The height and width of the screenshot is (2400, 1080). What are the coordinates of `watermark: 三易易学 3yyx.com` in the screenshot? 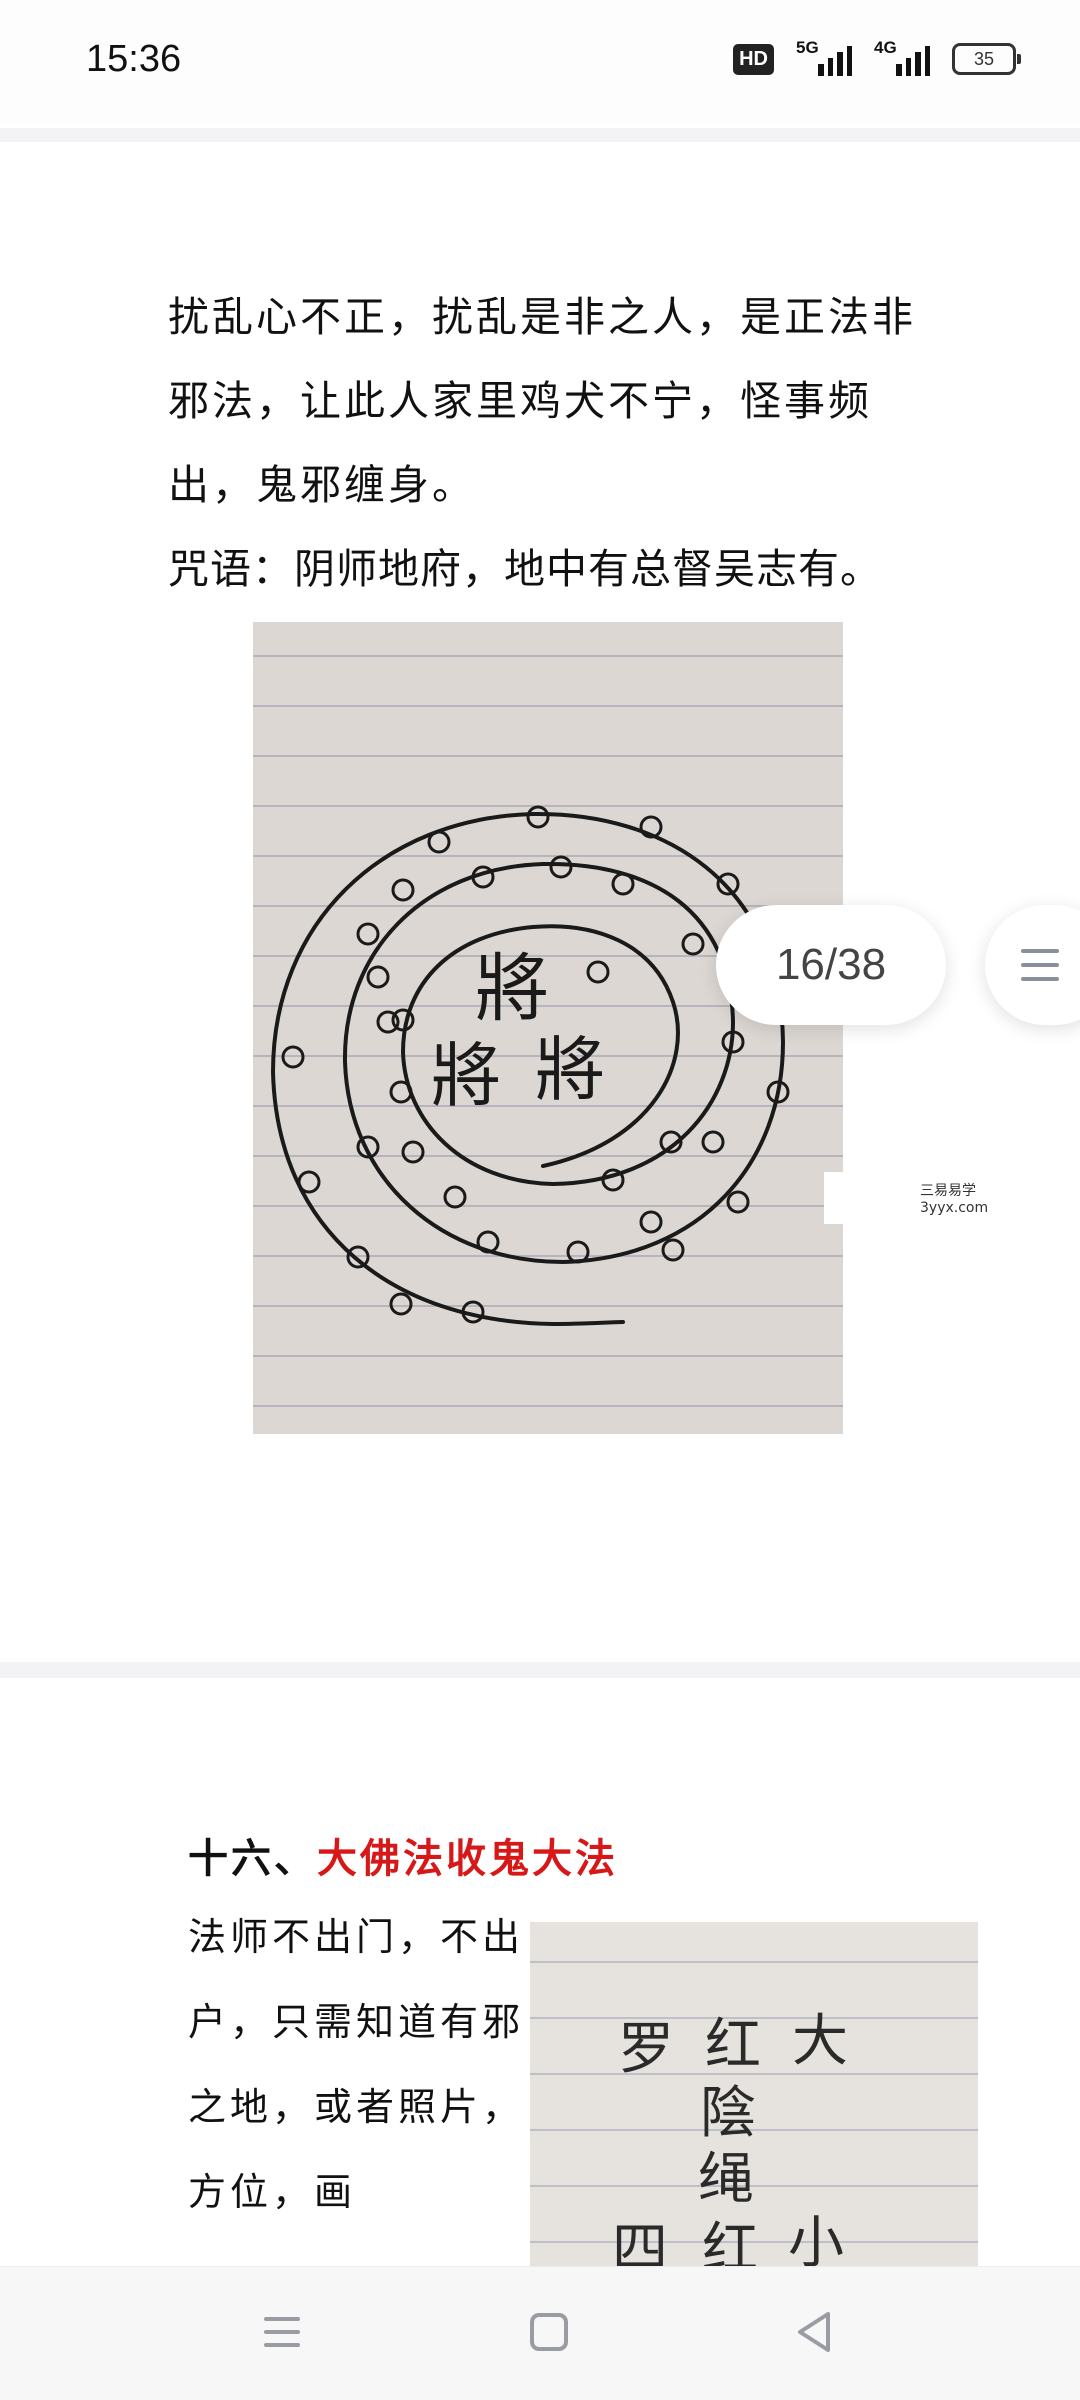 It's located at (952, 1198).